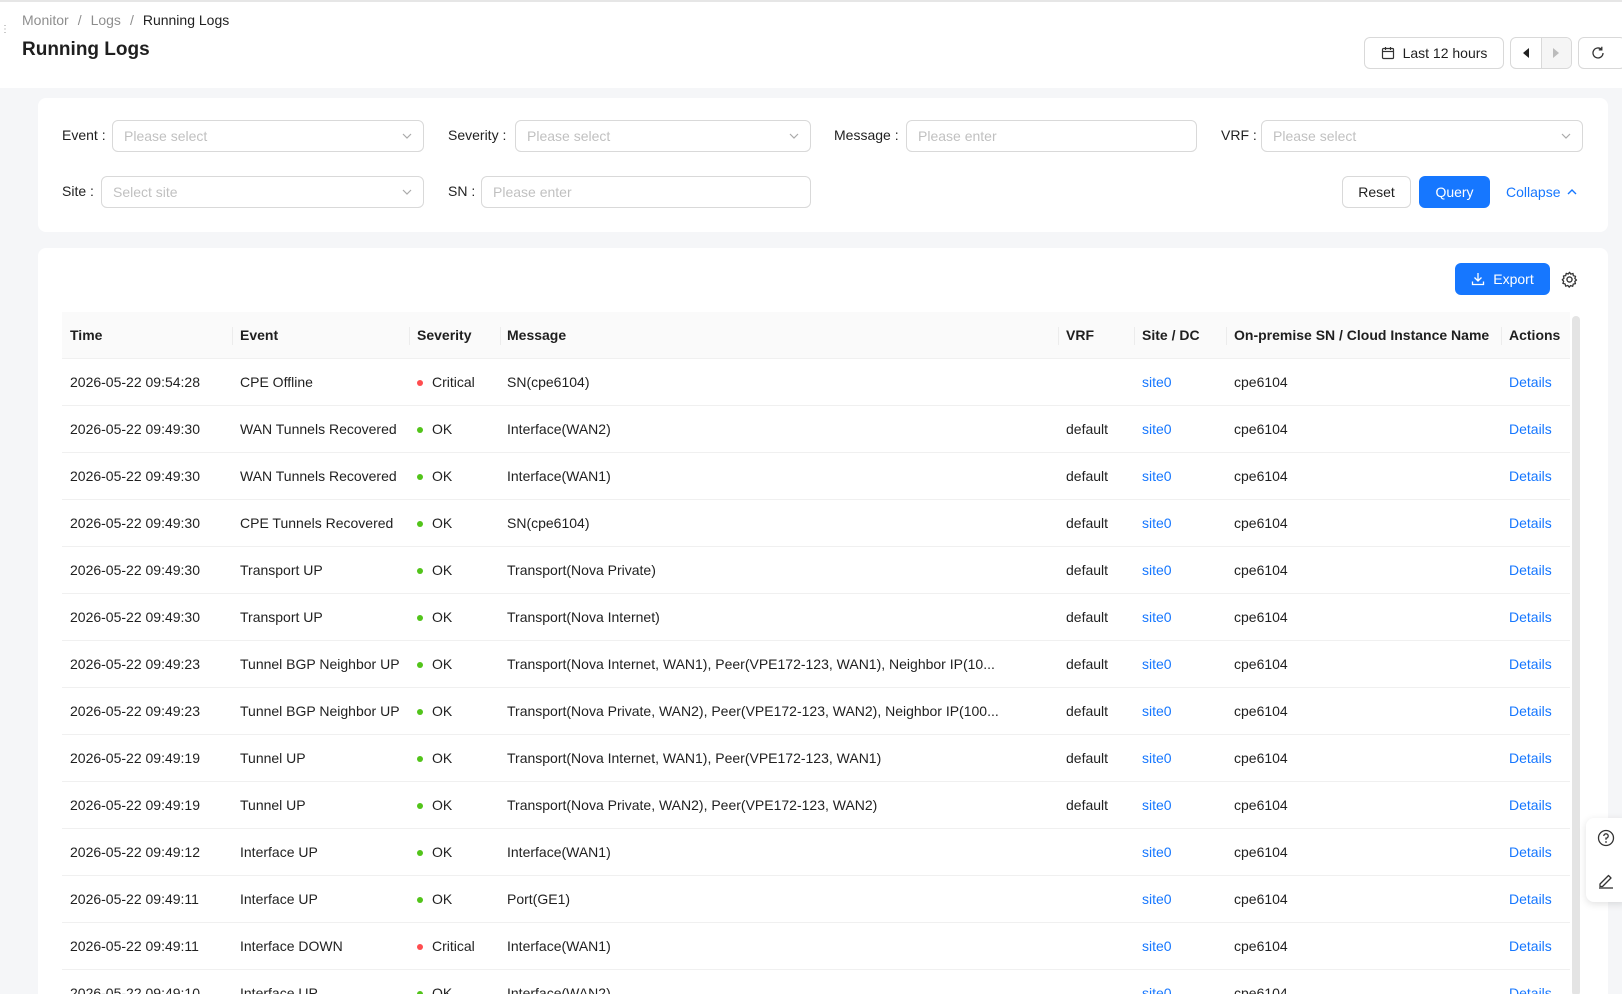 The width and height of the screenshot is (1622, 994). What do you see at coordinates (559, 429) in the screenshot?
I see `cell-message: Interface(WAN2)` at bounding box center [559, 429].